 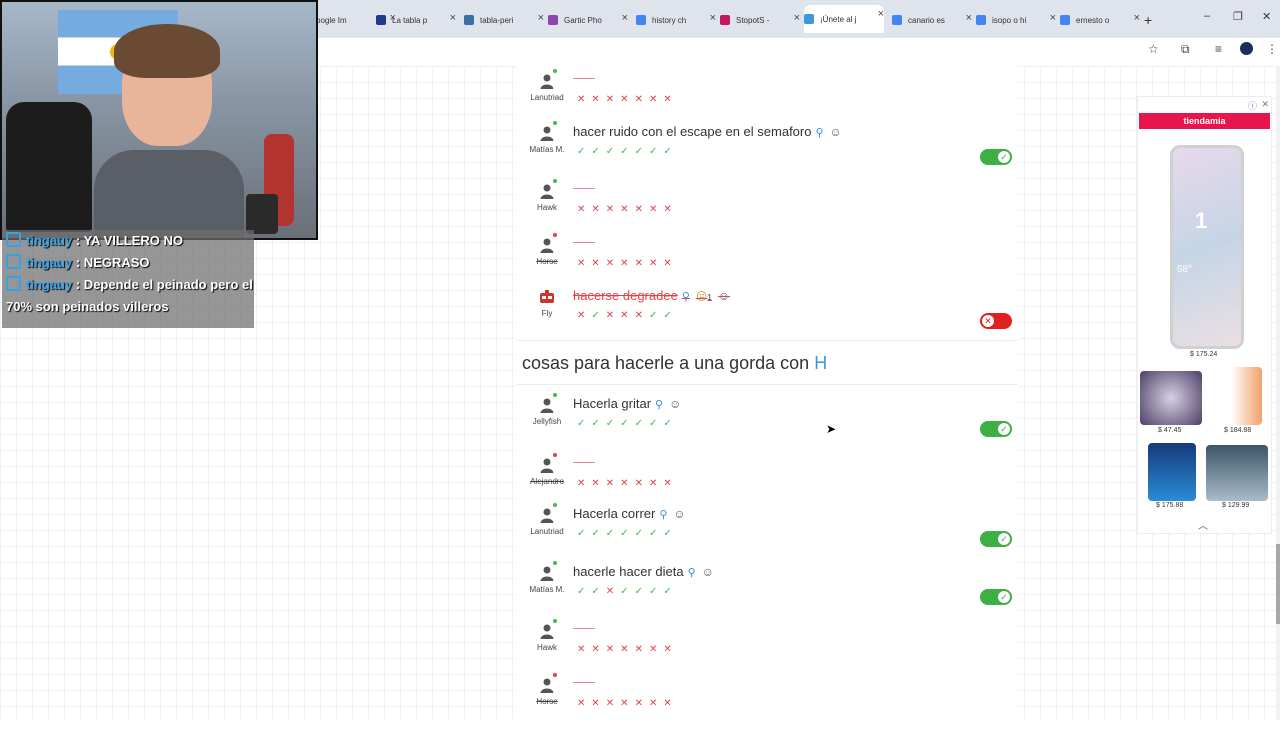 I want to click on browser-tab: history ch ×, so click(x=676, y=20).